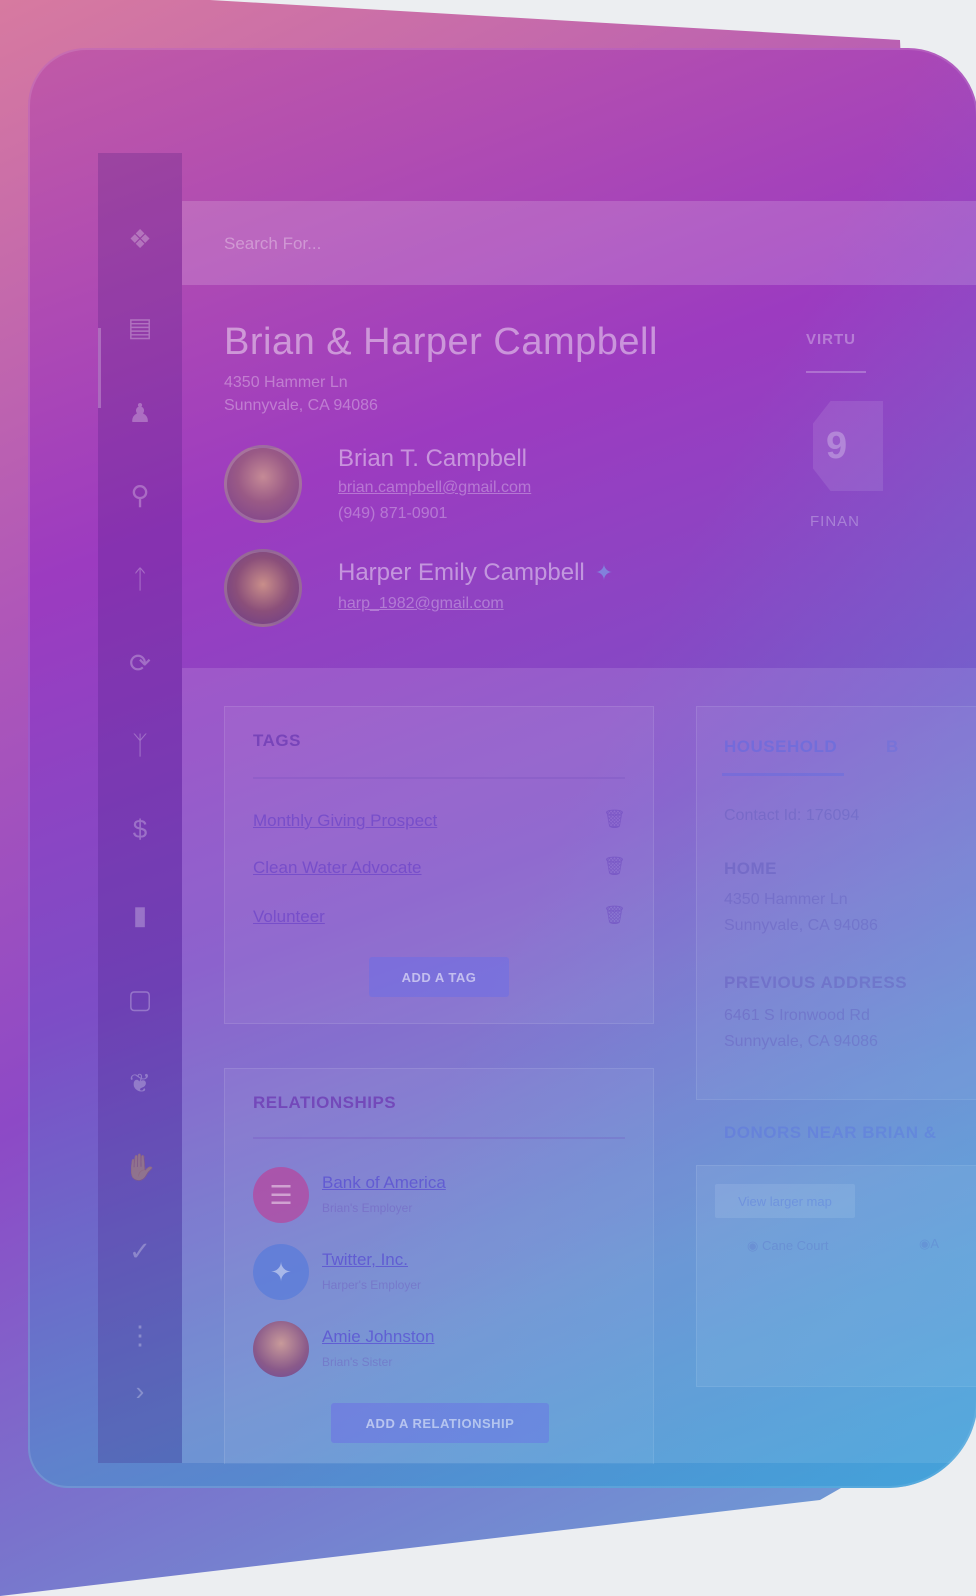  I want to click on logo-icon: ❖, so click(140, 239).